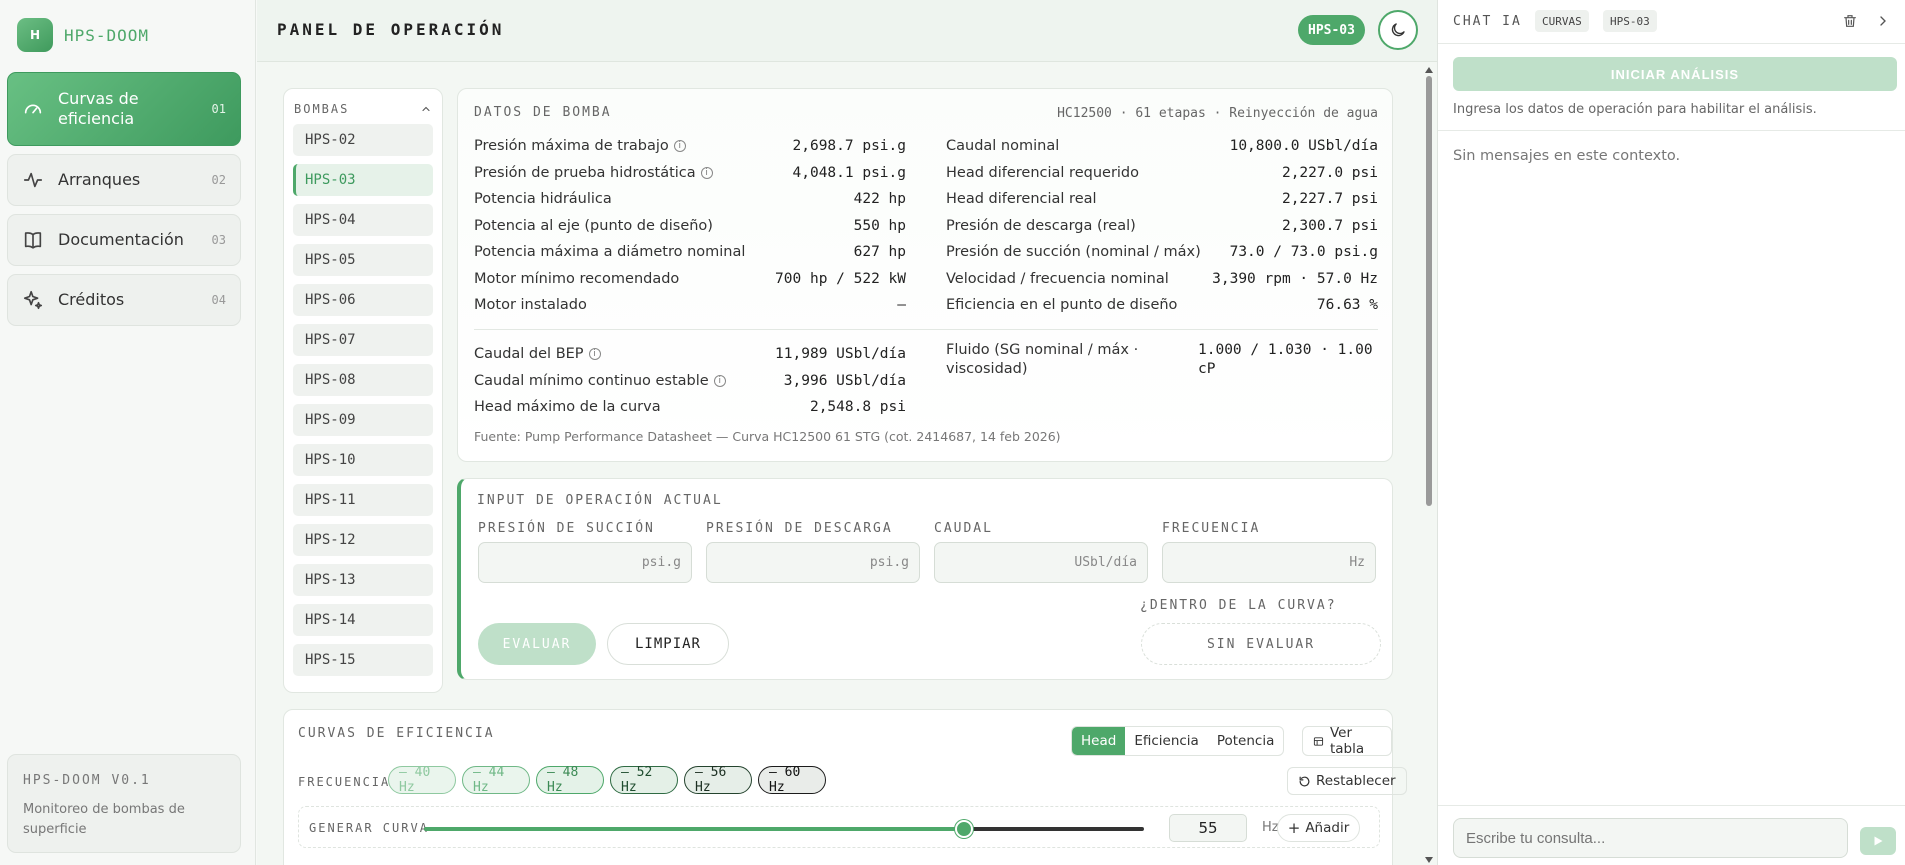  Describe the element at coordinates (218, 109) in the screenshot. I see `sidebar-item-num: 01` at that location.